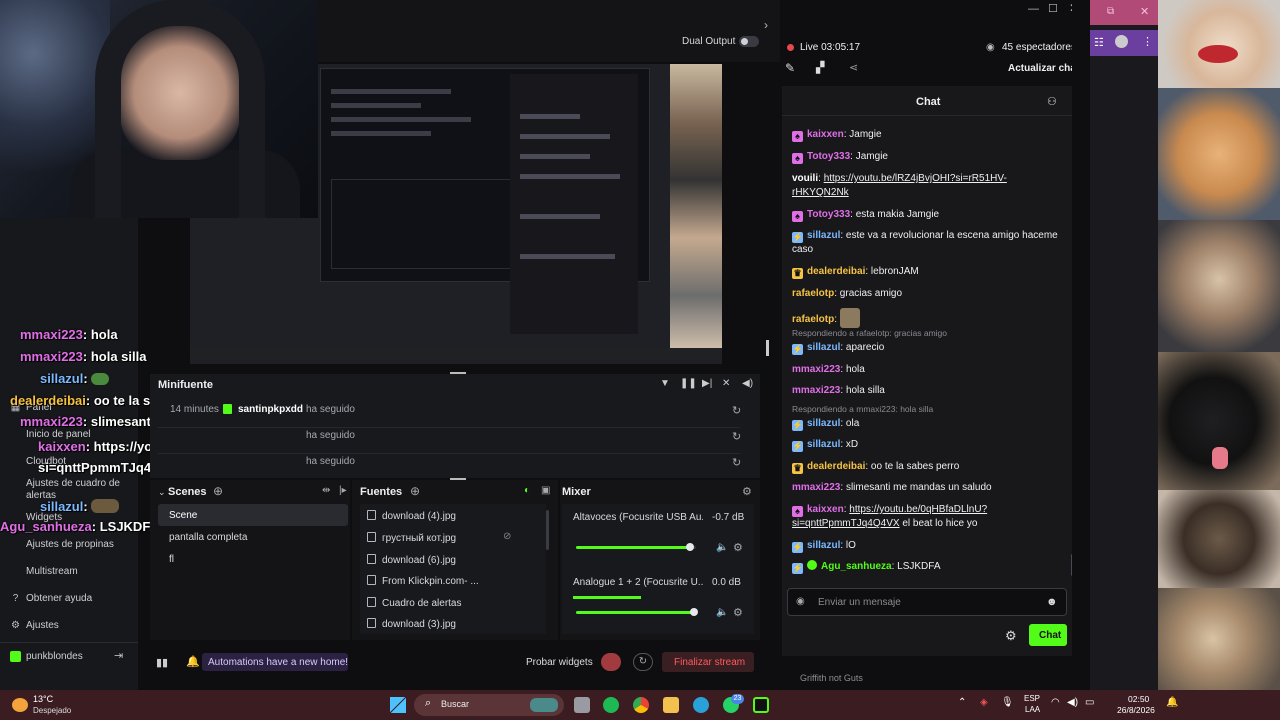 The image size is (1280, 720). I want to click on chat-message: mmaxi223: slimesanti me mandas un saludo, so click(927, 488).